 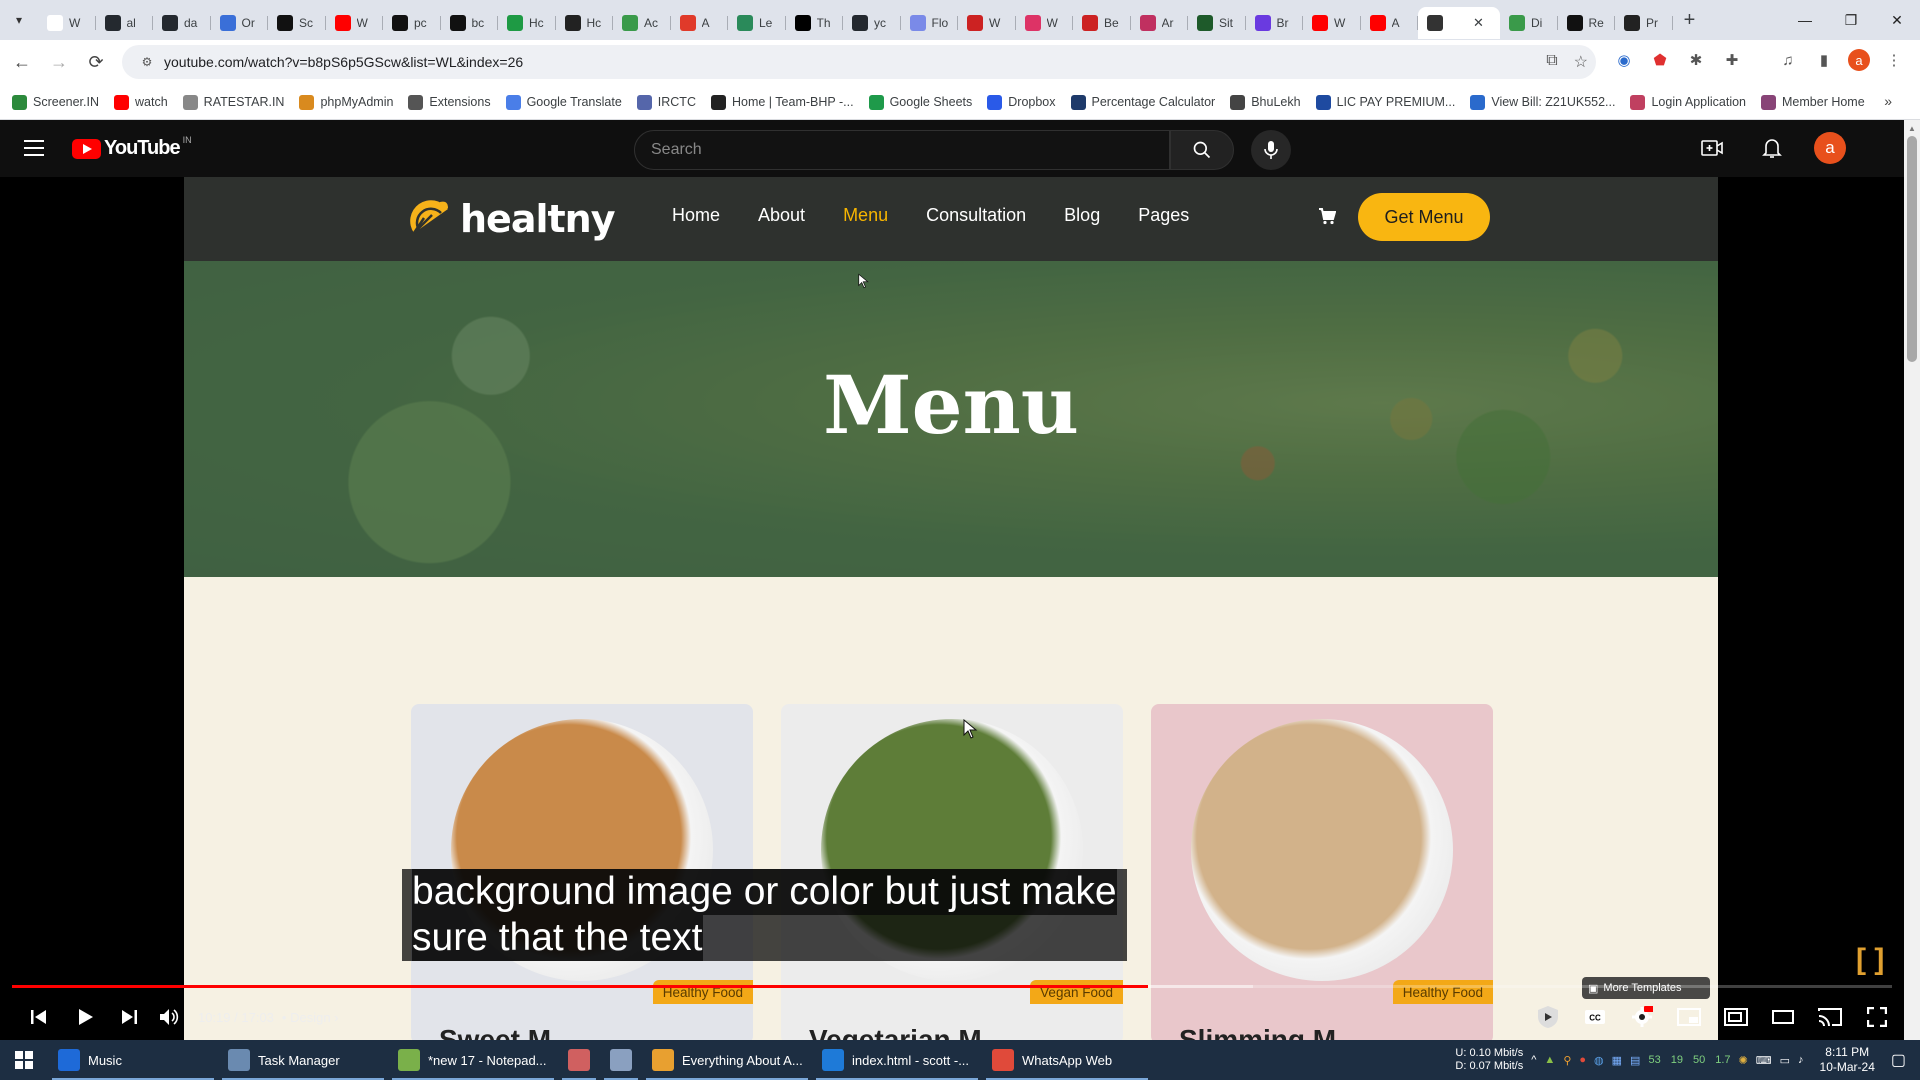 I want to click on reload-button: ⟳, so click(x=96, y=63).